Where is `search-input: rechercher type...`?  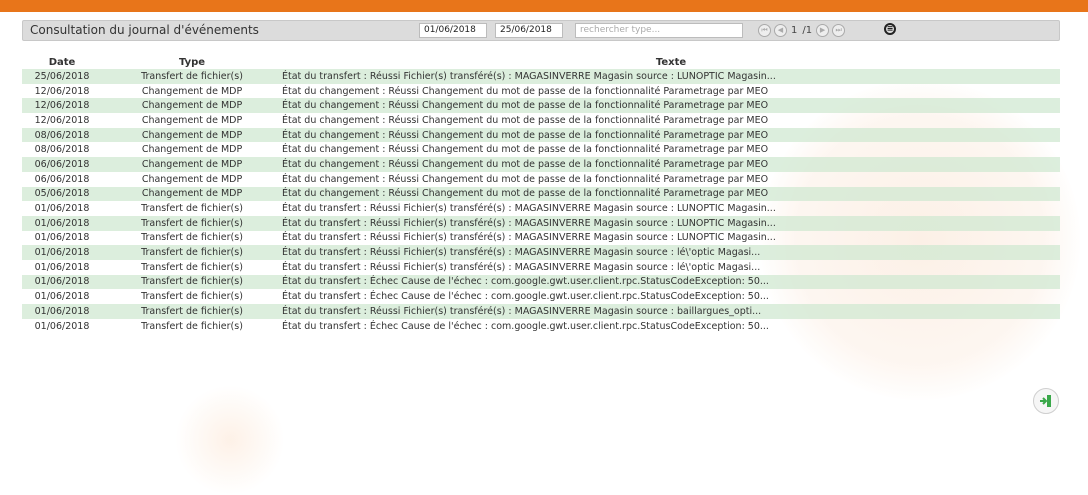
search-input: rechercher type... is located at coordinates (659, 30).